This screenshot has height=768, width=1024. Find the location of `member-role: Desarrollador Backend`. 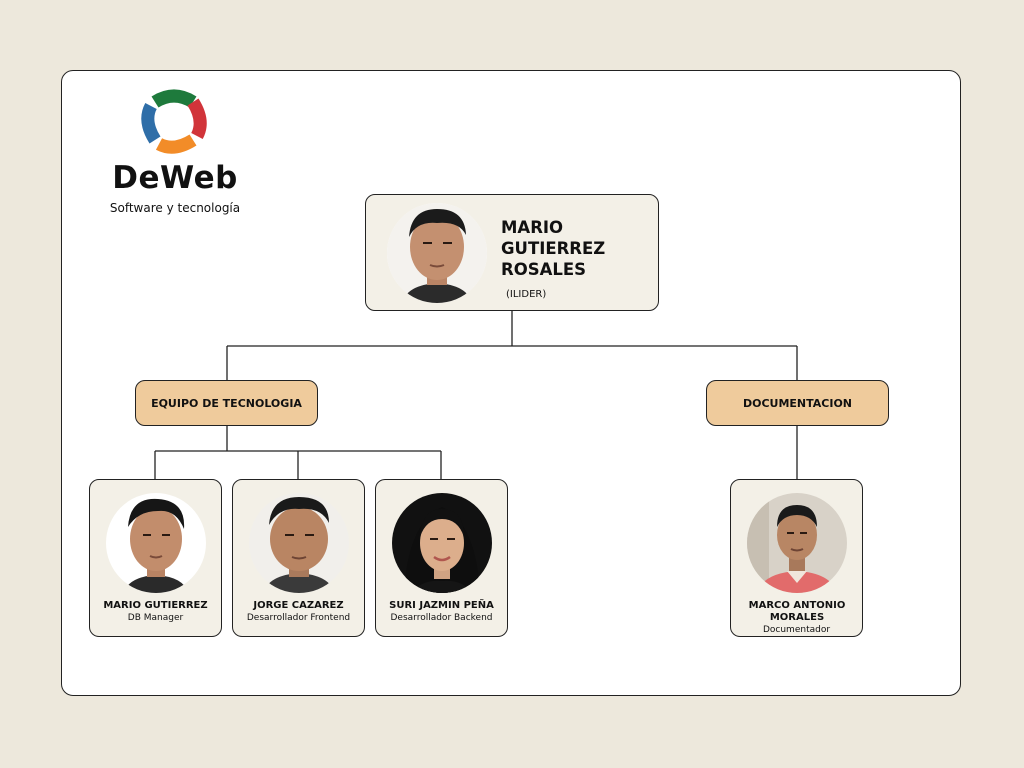

member-role: Desarrollador Backend is located at coordinates (441, 618).